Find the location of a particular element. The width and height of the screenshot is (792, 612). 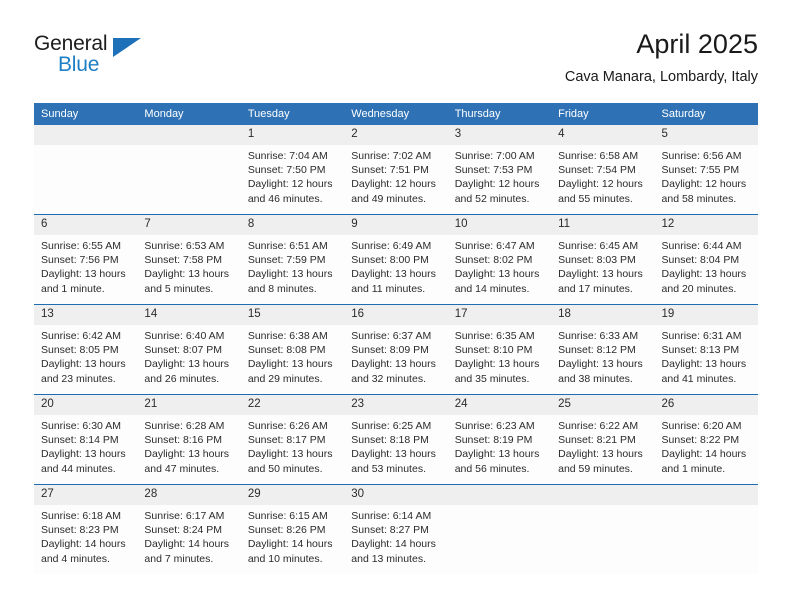

sunset-text: Sunset: 8:16 PM is located at coordinates (183, 440).